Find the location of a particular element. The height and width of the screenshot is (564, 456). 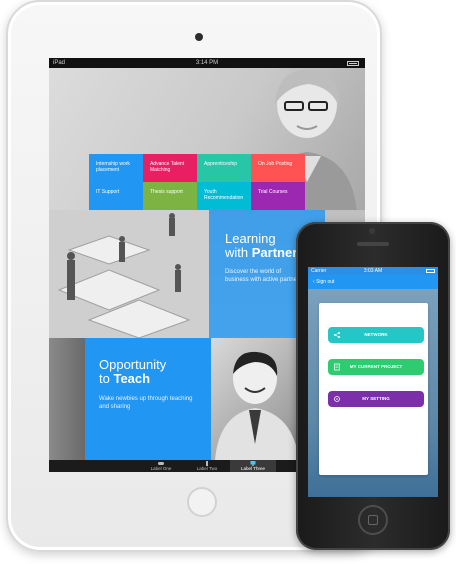

ipad-camera is located at coordinates (199, 37).